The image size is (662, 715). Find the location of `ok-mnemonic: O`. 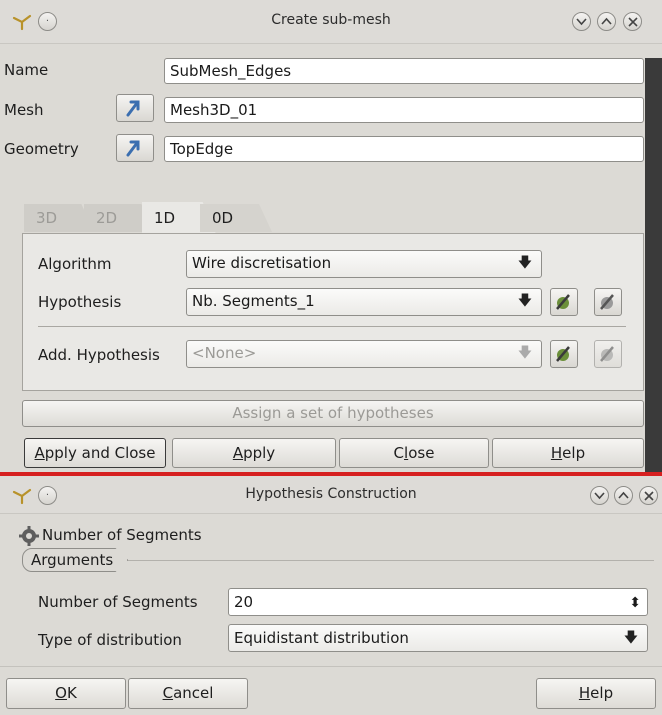

ok-mnemonic: O is located at coordinates (61, 693).